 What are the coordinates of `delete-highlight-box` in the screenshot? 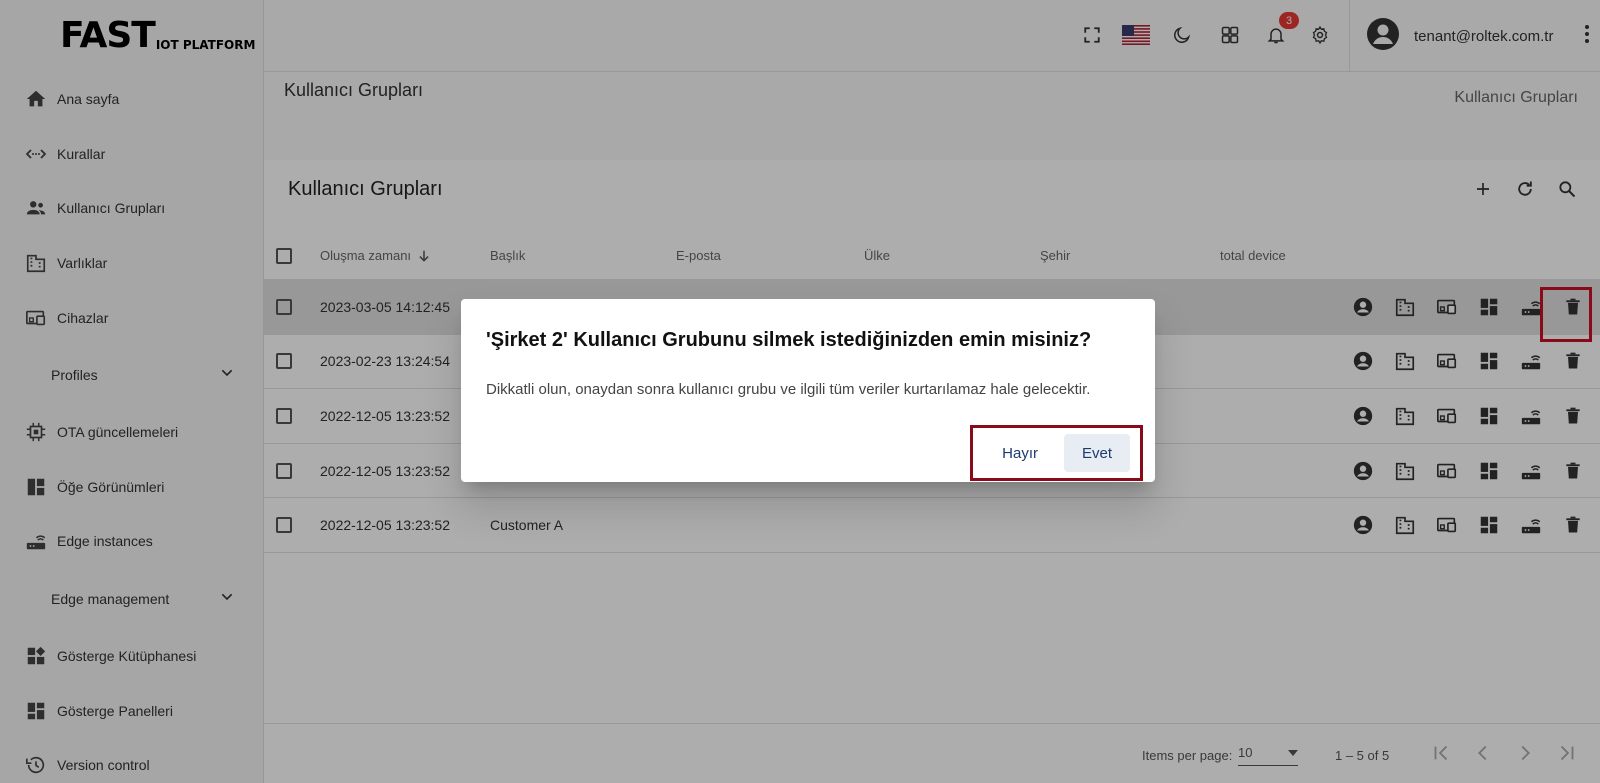 It's located at (1566, 314).